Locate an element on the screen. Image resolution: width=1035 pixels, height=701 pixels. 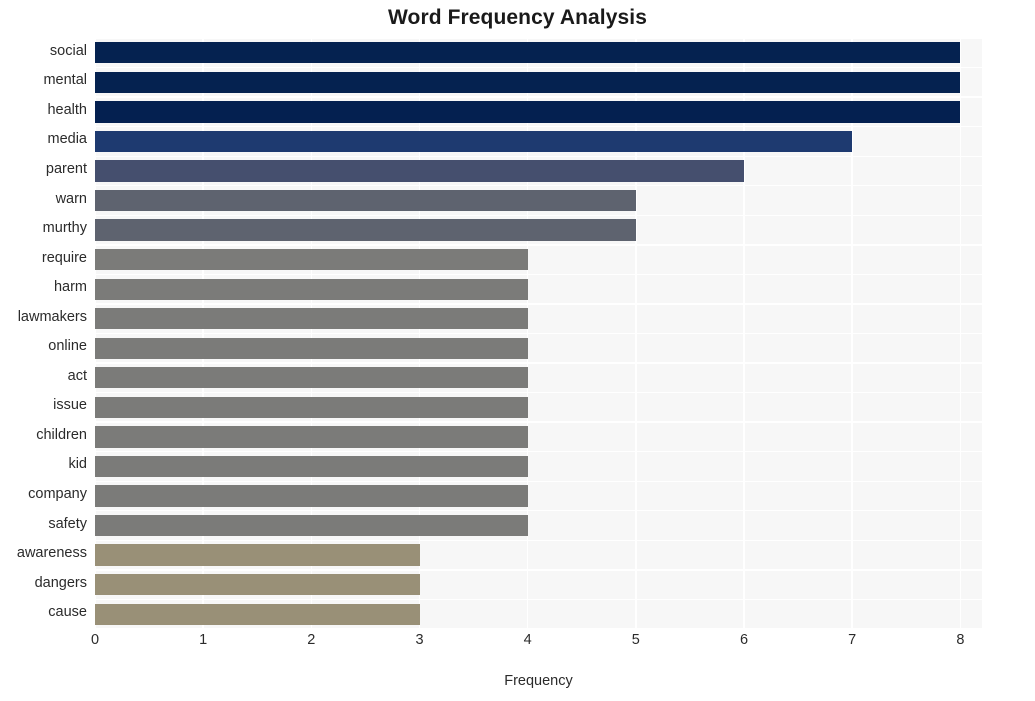
y-axis-tick-label: awareness is located at coordinates (51, 553).